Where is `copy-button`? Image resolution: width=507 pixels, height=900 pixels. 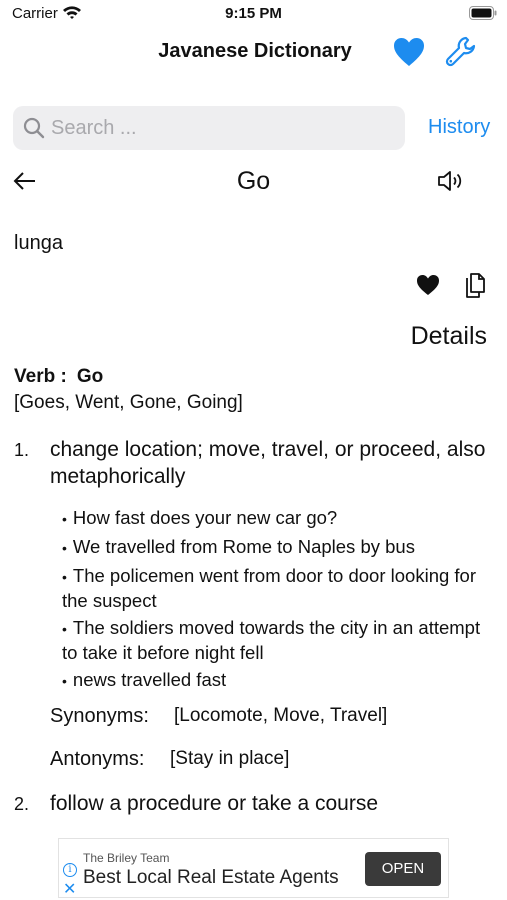
copy-button is located at coordinates (475, 285).